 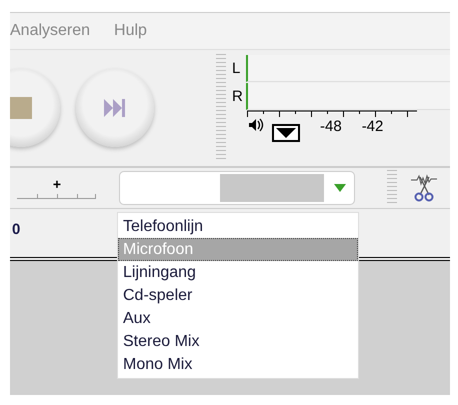 I want to click on slider-mark: +, so click(x=57, y=184).